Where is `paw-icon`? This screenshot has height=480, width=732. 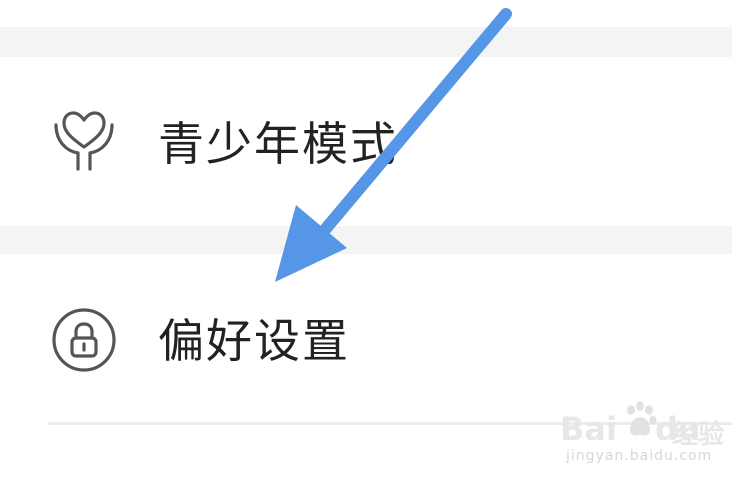 paw-icon is located at coordinates (640, 420).